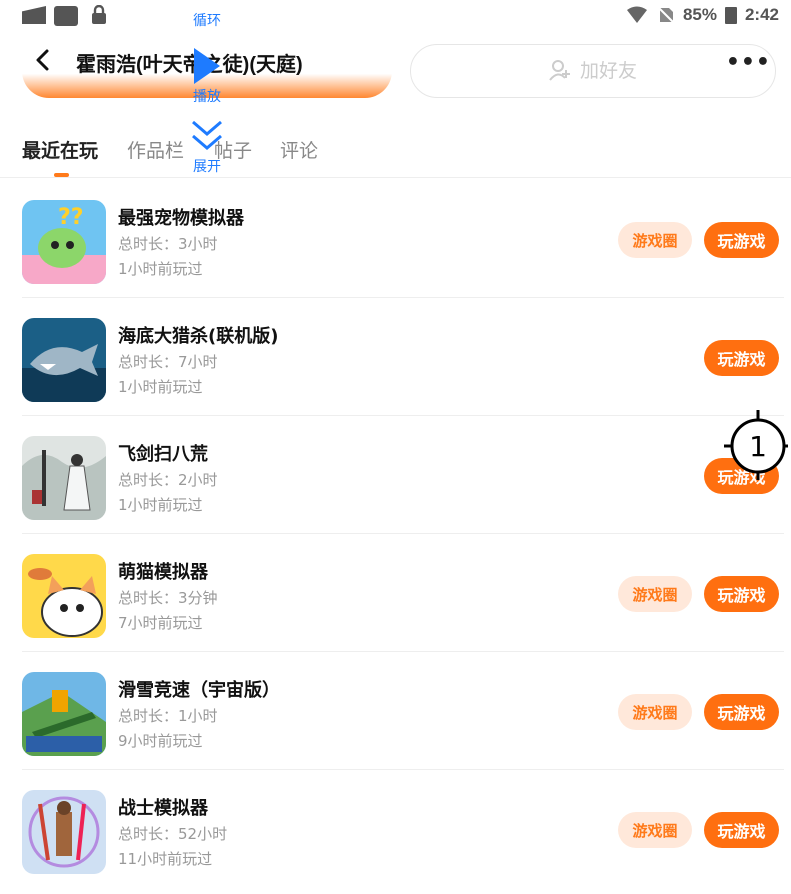 Image resolution: width=791 pixels, height=894 pixels. I want to click on notification-icon, so click(34, 15).